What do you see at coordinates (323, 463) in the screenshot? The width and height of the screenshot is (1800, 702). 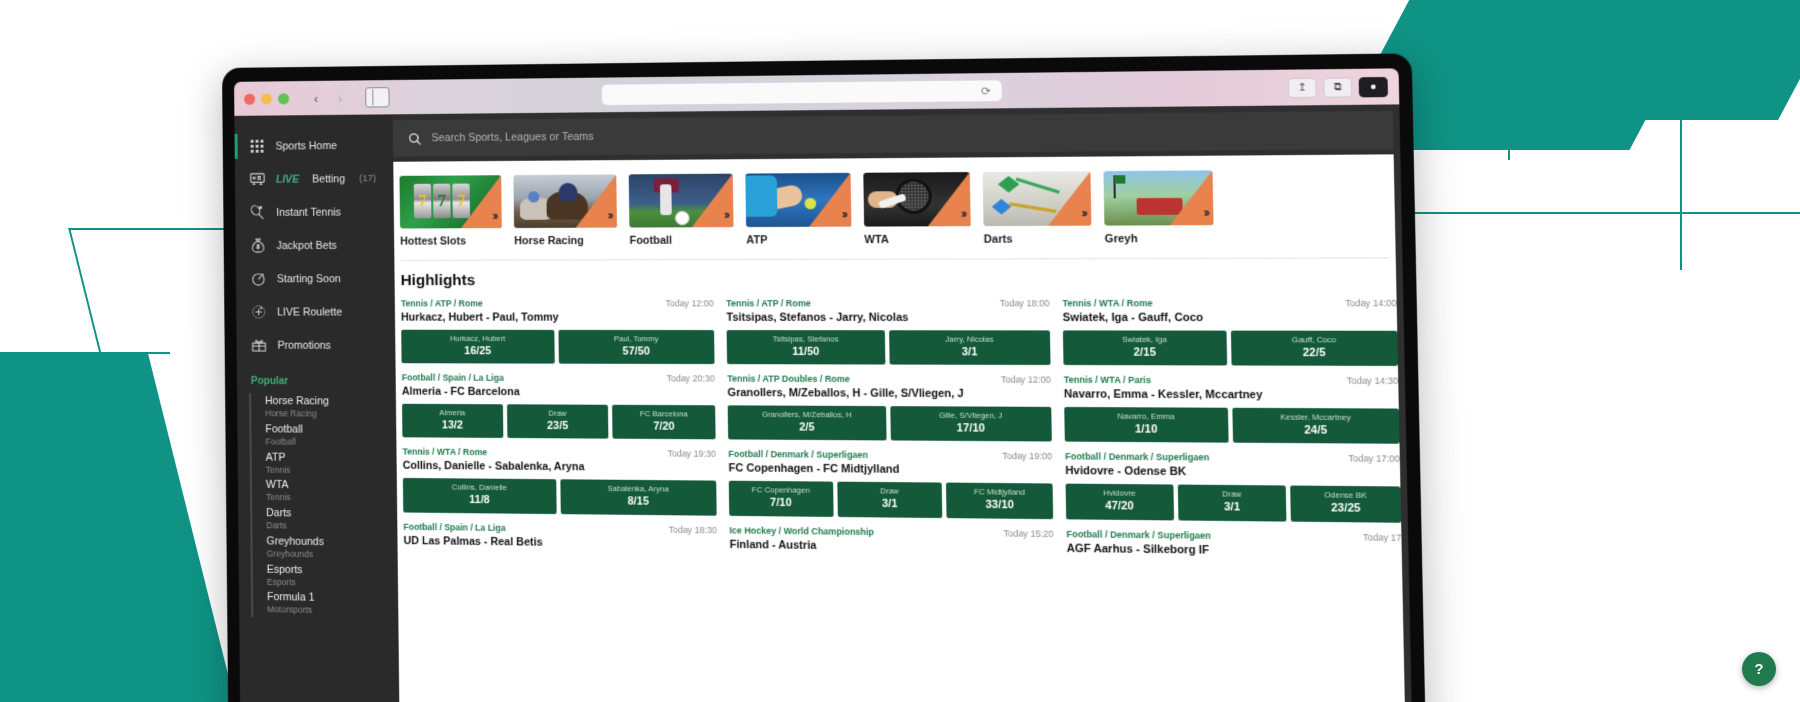 I see `sidebar-popular-atp: ATP Tennis` at bounding box center [323, 463].